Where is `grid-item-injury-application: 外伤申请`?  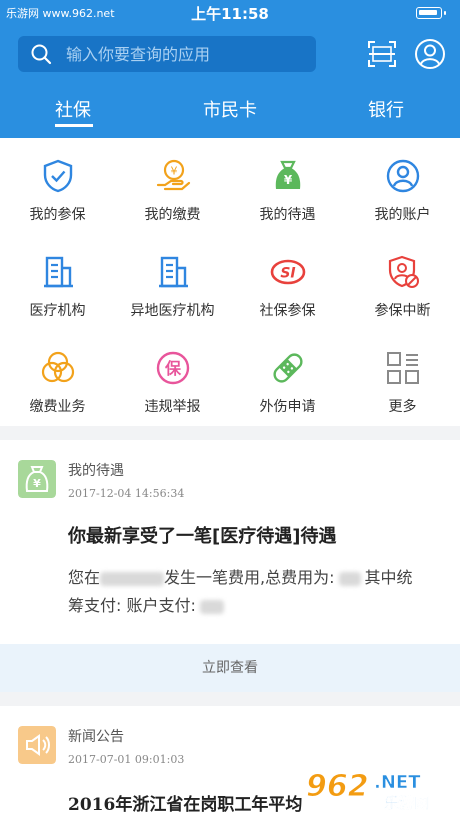
grid-item-injury-application: 外伤申请 is located at coordinates (287, 378).